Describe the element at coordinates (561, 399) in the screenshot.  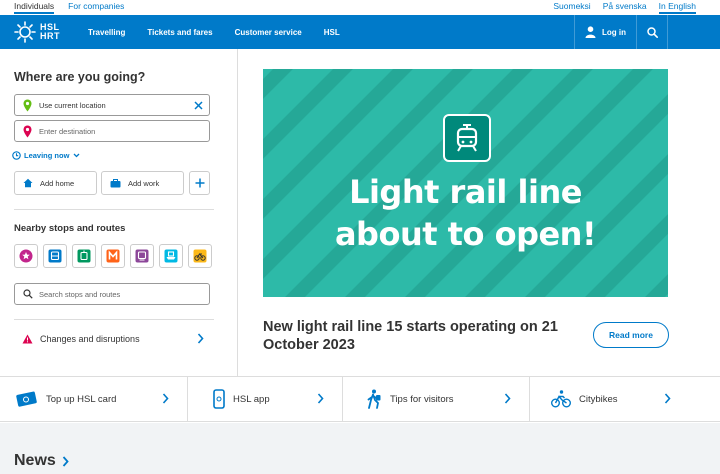
I see `bicycle-icon` at that location.